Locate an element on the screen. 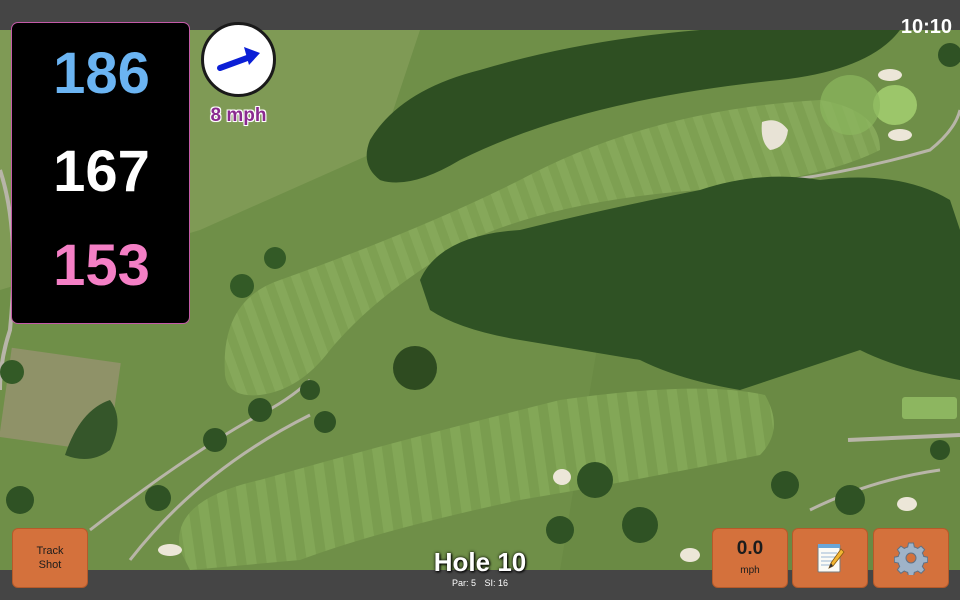 This screenshot has height=600, width=960. speed-button: 0.0 mph is located at coordinates (750, 558).